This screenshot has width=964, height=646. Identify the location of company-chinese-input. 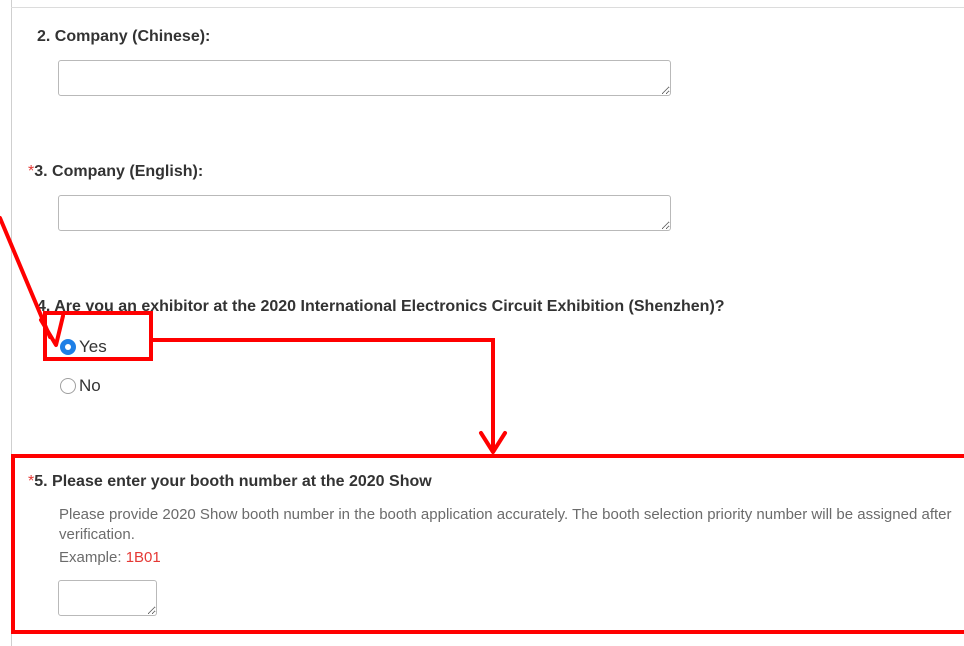
(364, 78).